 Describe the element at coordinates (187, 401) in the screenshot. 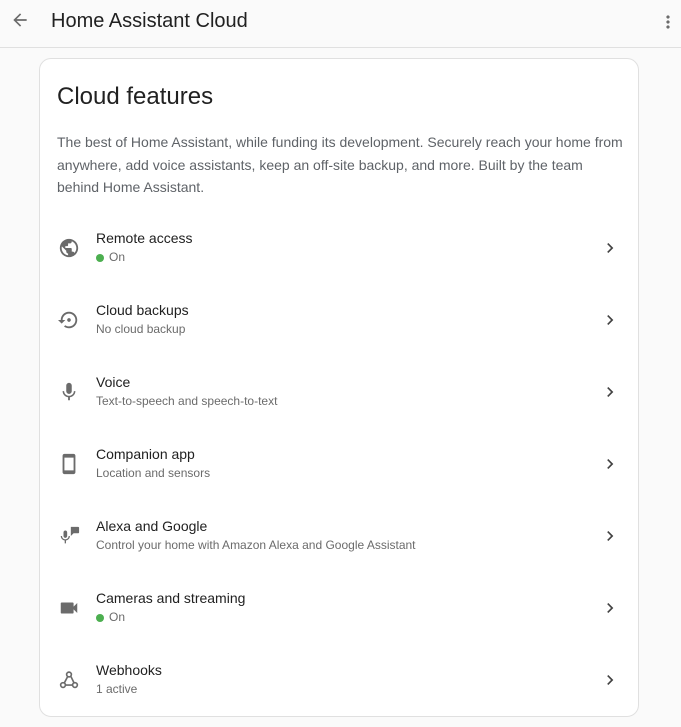

I see `feature-description: Text-to-speech and speech-to-text` at that location.